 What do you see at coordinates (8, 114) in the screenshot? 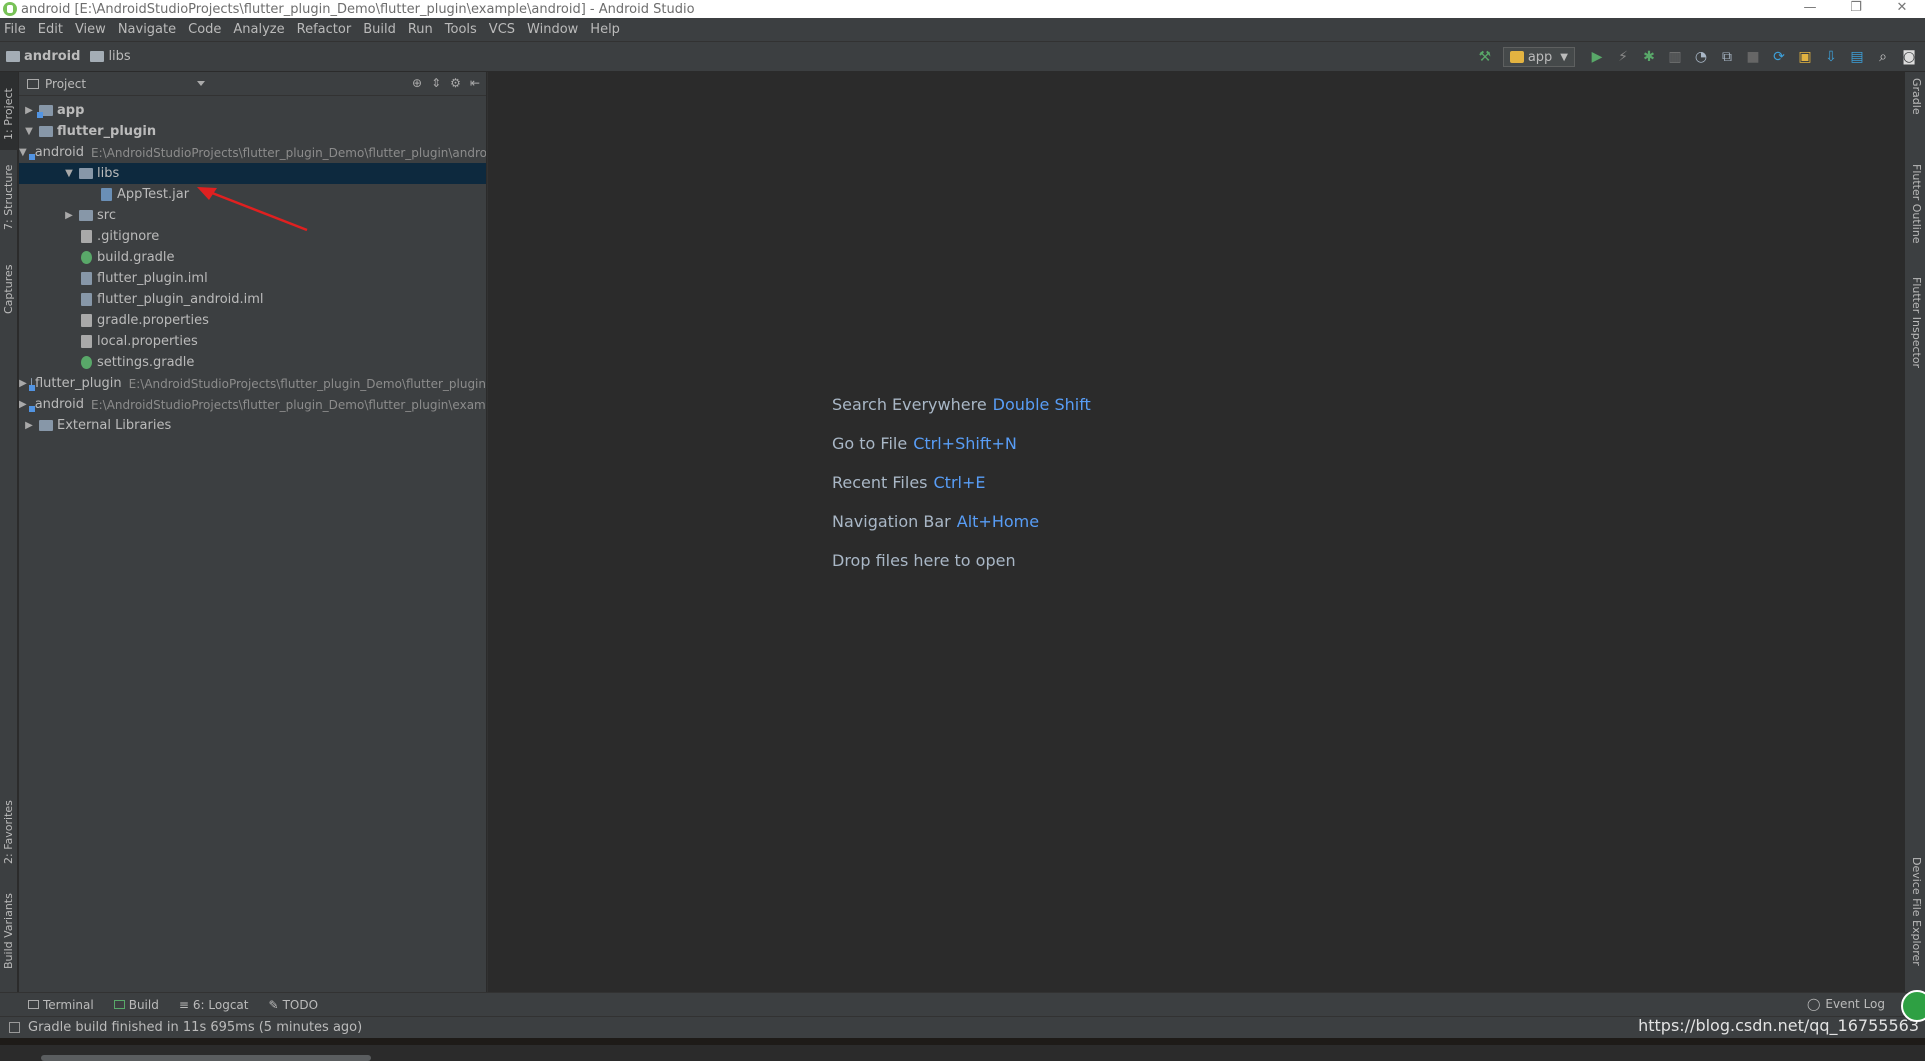
I see `tool-window-project: 1: Project` at bounding box center [8, 114].